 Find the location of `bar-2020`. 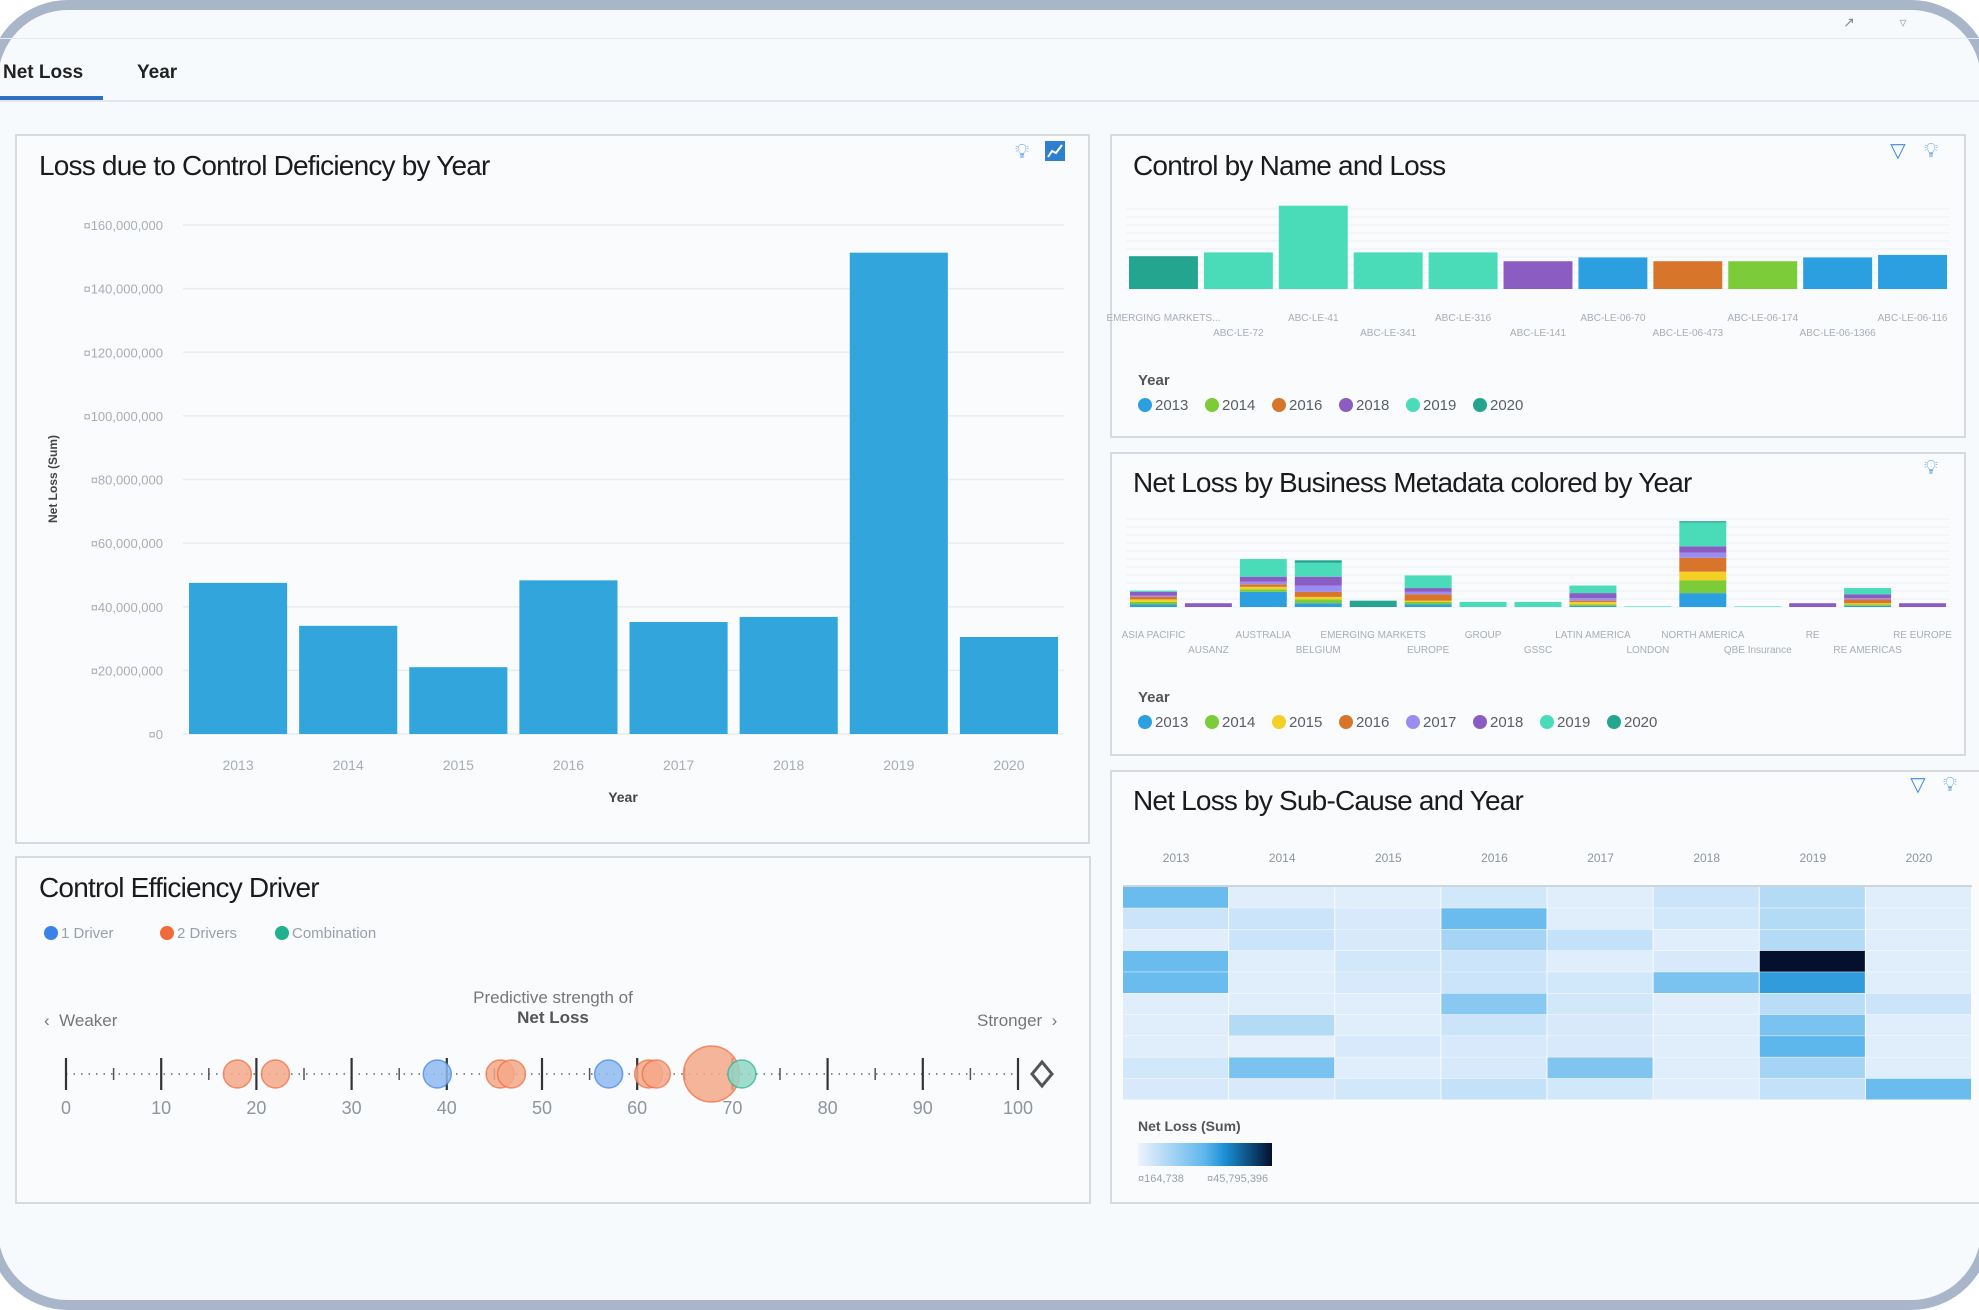

bar-2020 is located at coordinates (1008, 685).